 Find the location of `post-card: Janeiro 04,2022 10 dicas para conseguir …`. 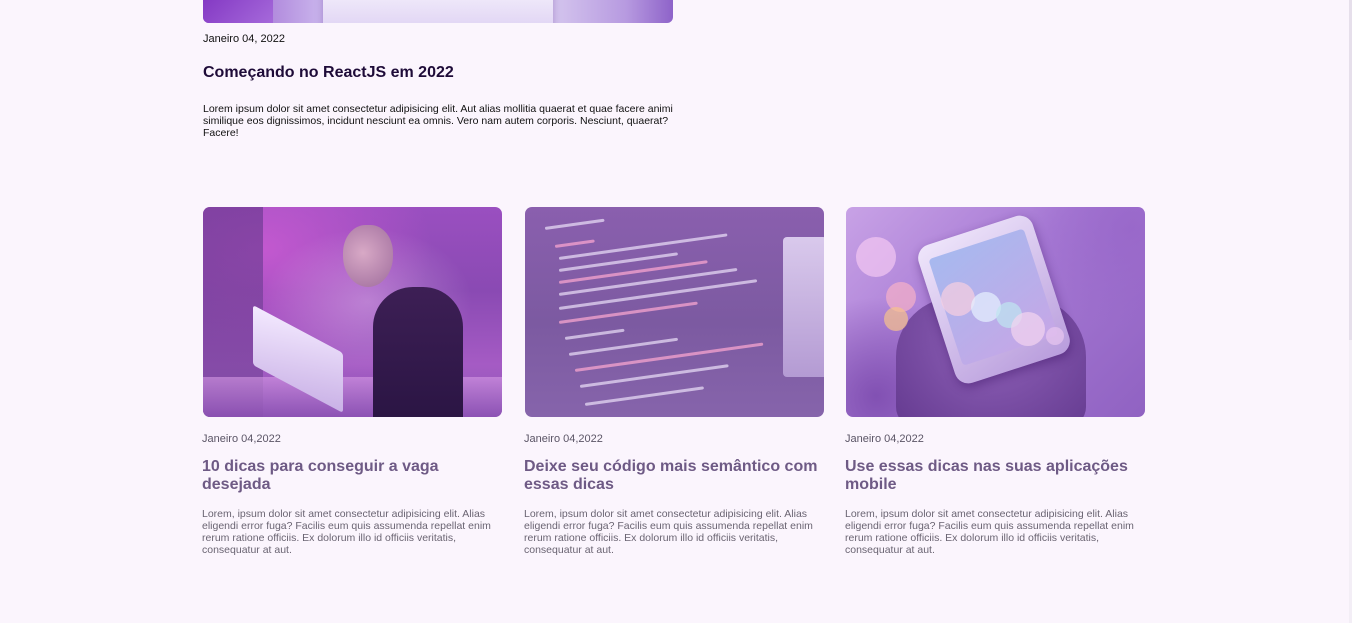

post-card: Janeiro 04,2022 10 dicas para conseguir … is located at coordinates (352, 381).